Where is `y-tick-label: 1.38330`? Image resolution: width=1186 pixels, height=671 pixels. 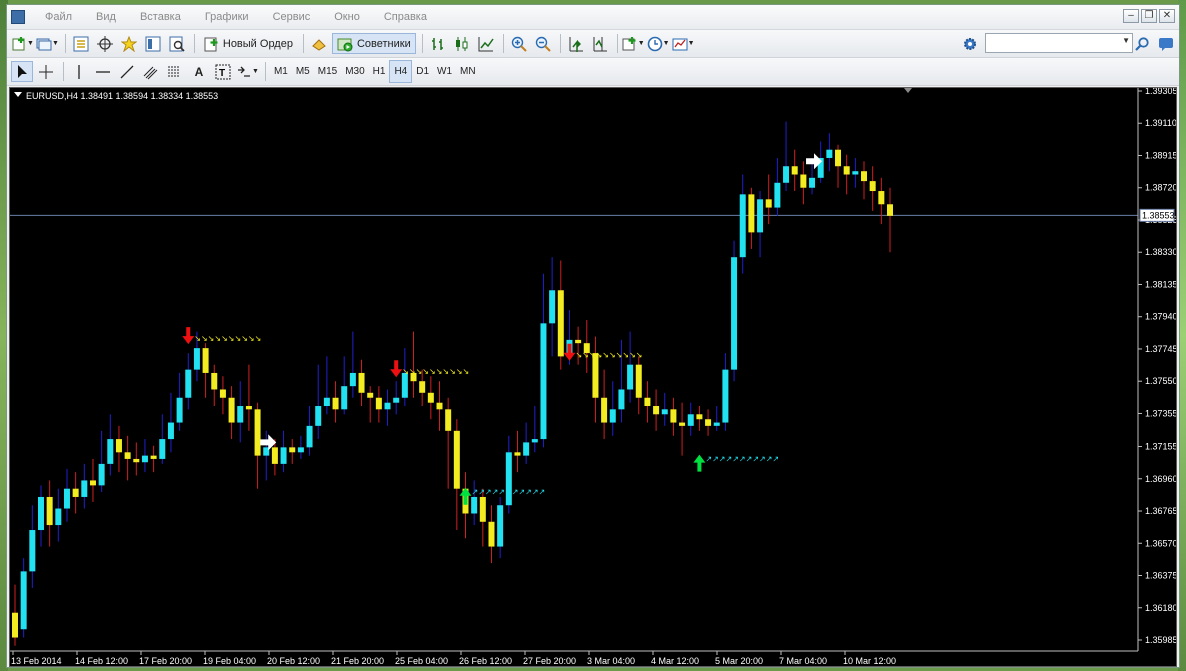 y-tick-label: 1.38330 is located at coordinates (1160, 252).